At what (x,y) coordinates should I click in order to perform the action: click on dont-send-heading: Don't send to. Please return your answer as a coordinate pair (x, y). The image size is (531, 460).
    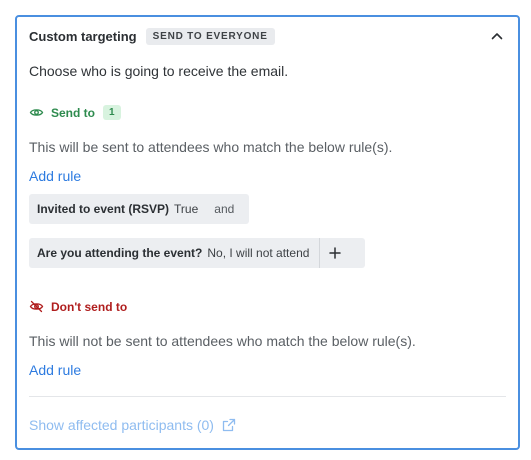
    Looking at the image, I should click on (78, 306).